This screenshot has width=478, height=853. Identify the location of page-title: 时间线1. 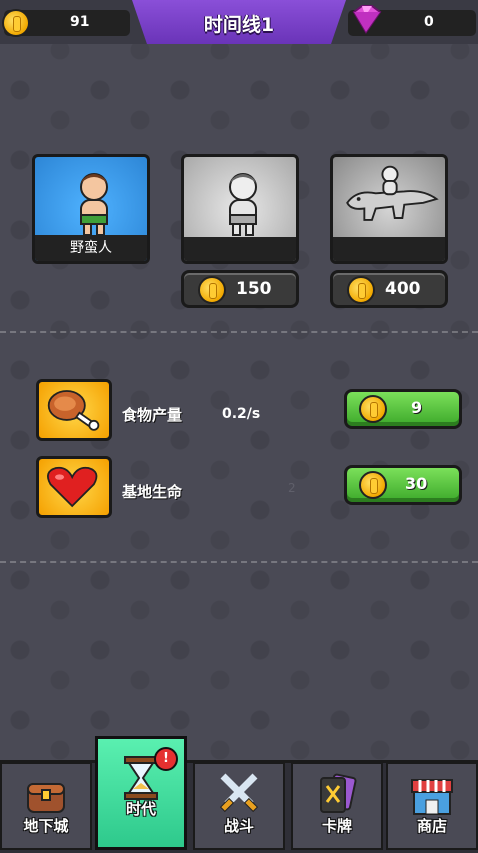
(239, 25).